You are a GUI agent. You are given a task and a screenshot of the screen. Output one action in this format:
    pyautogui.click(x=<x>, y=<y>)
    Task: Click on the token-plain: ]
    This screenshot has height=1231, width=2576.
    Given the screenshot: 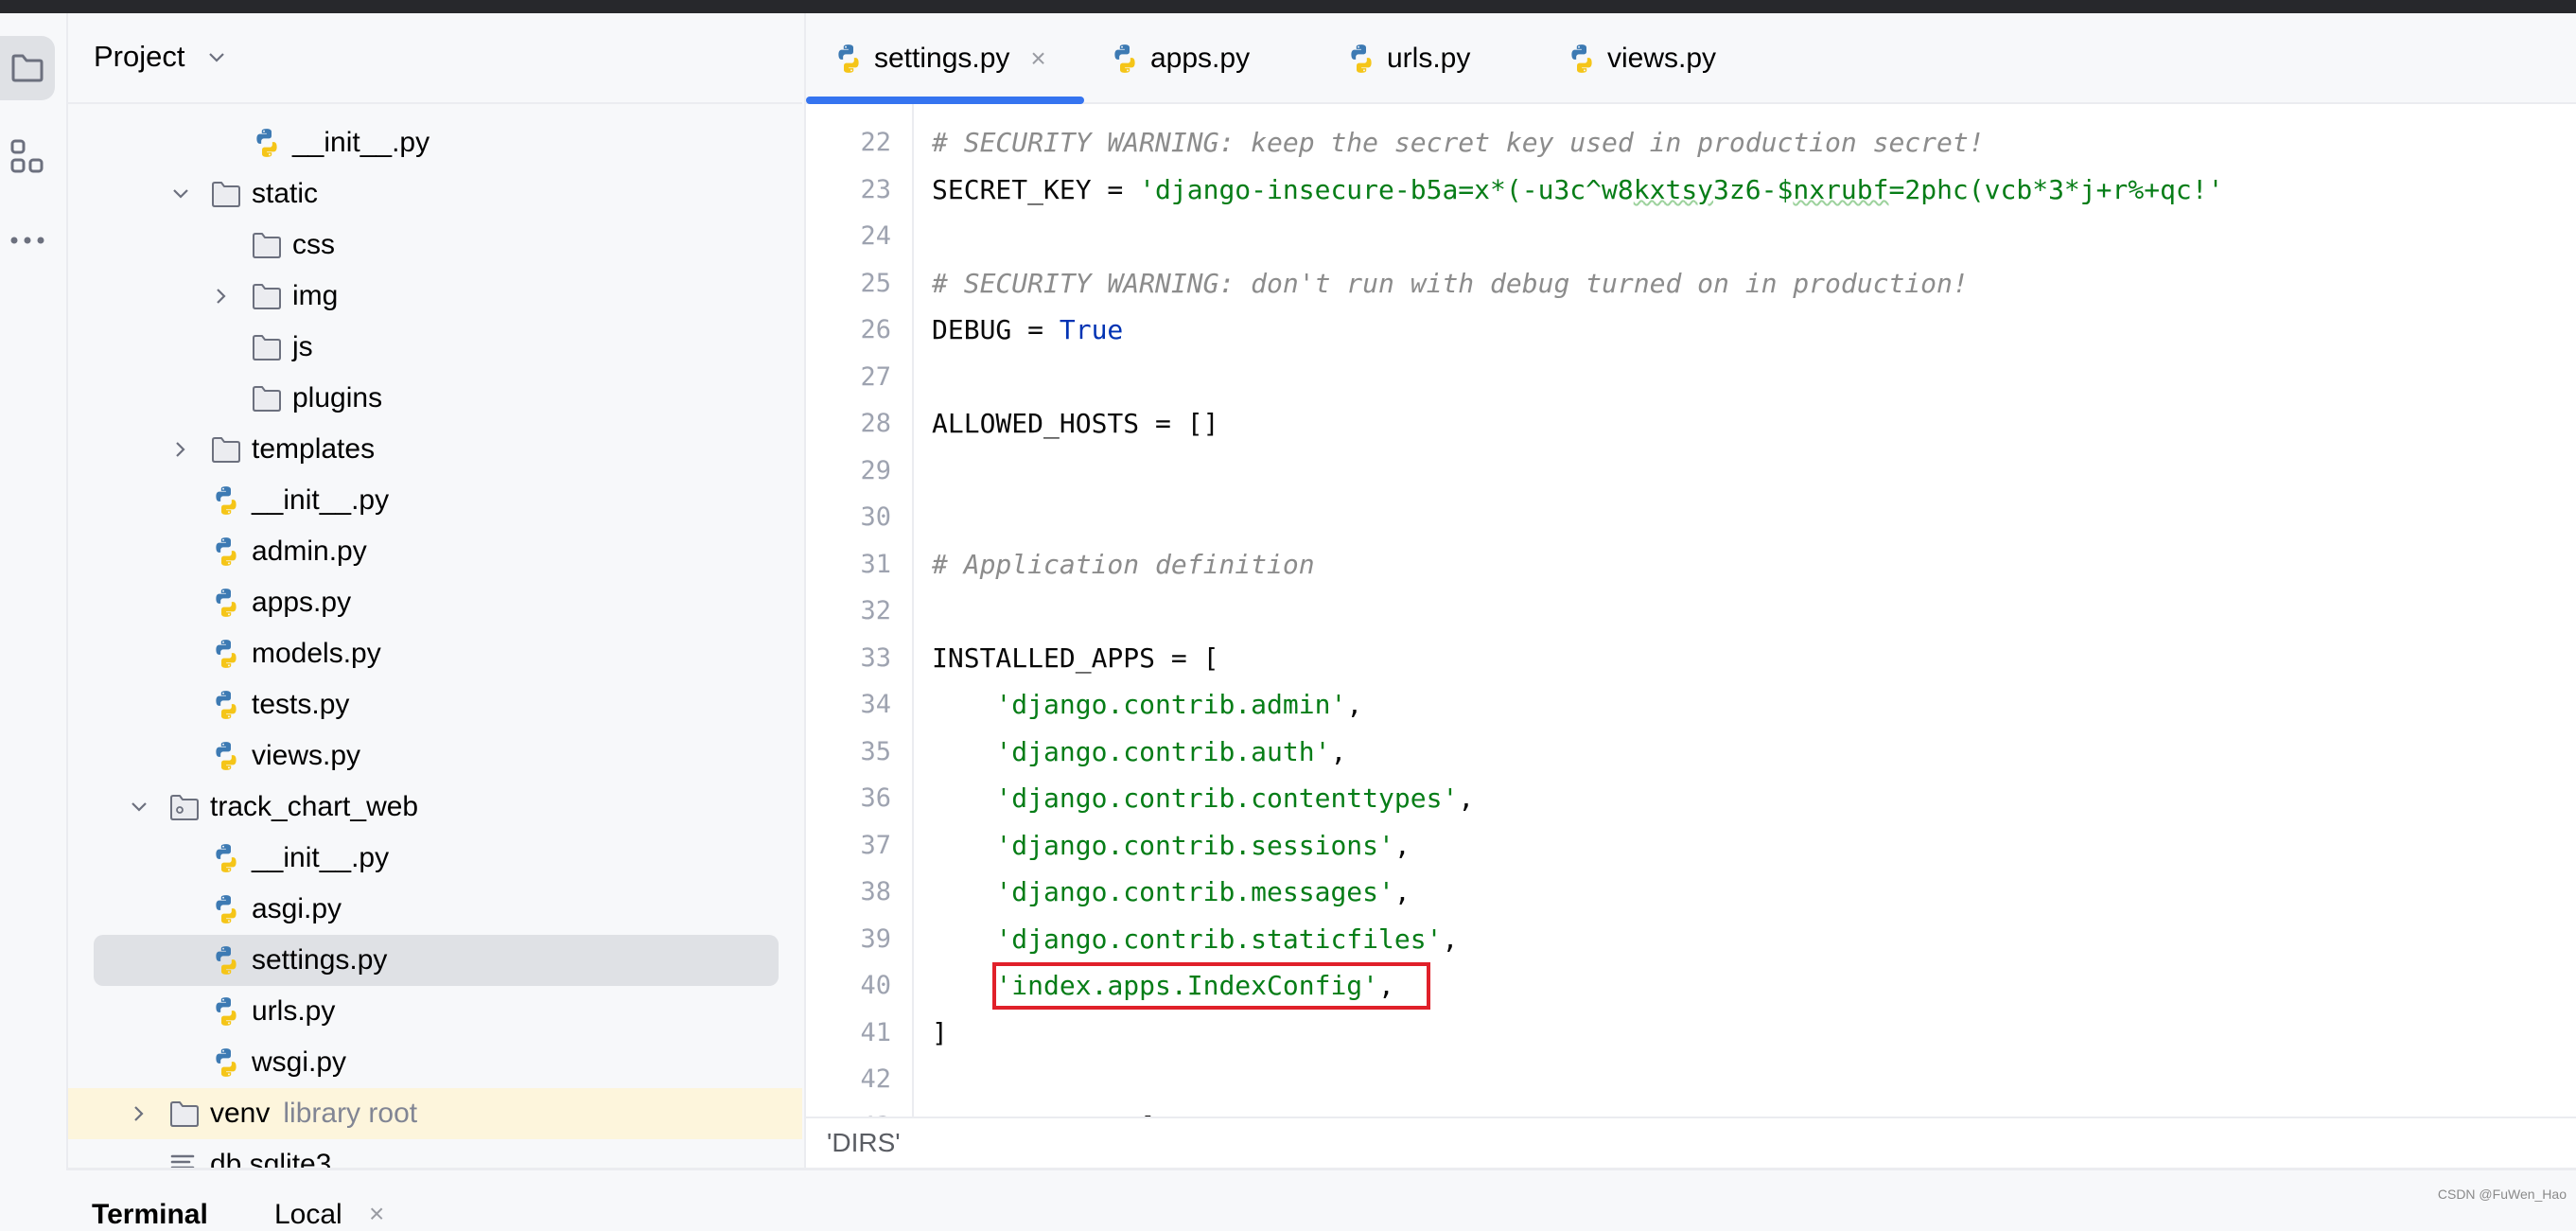 What is the action you would take?
    pyautogui.click(x=940, y=1032)
    